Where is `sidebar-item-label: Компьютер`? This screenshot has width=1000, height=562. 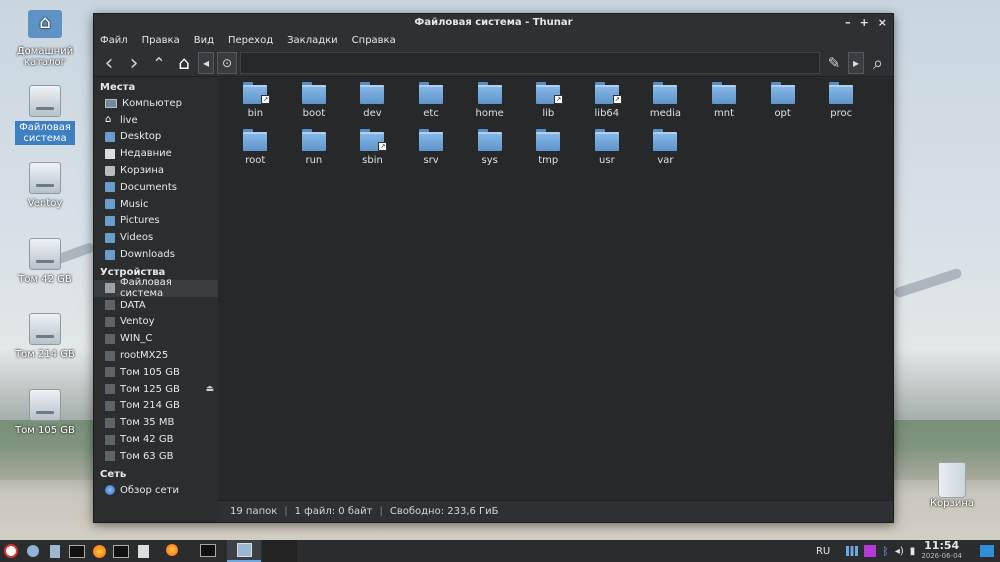 sidebar-item-label: Компьютер is located at coordinates (152, 103).